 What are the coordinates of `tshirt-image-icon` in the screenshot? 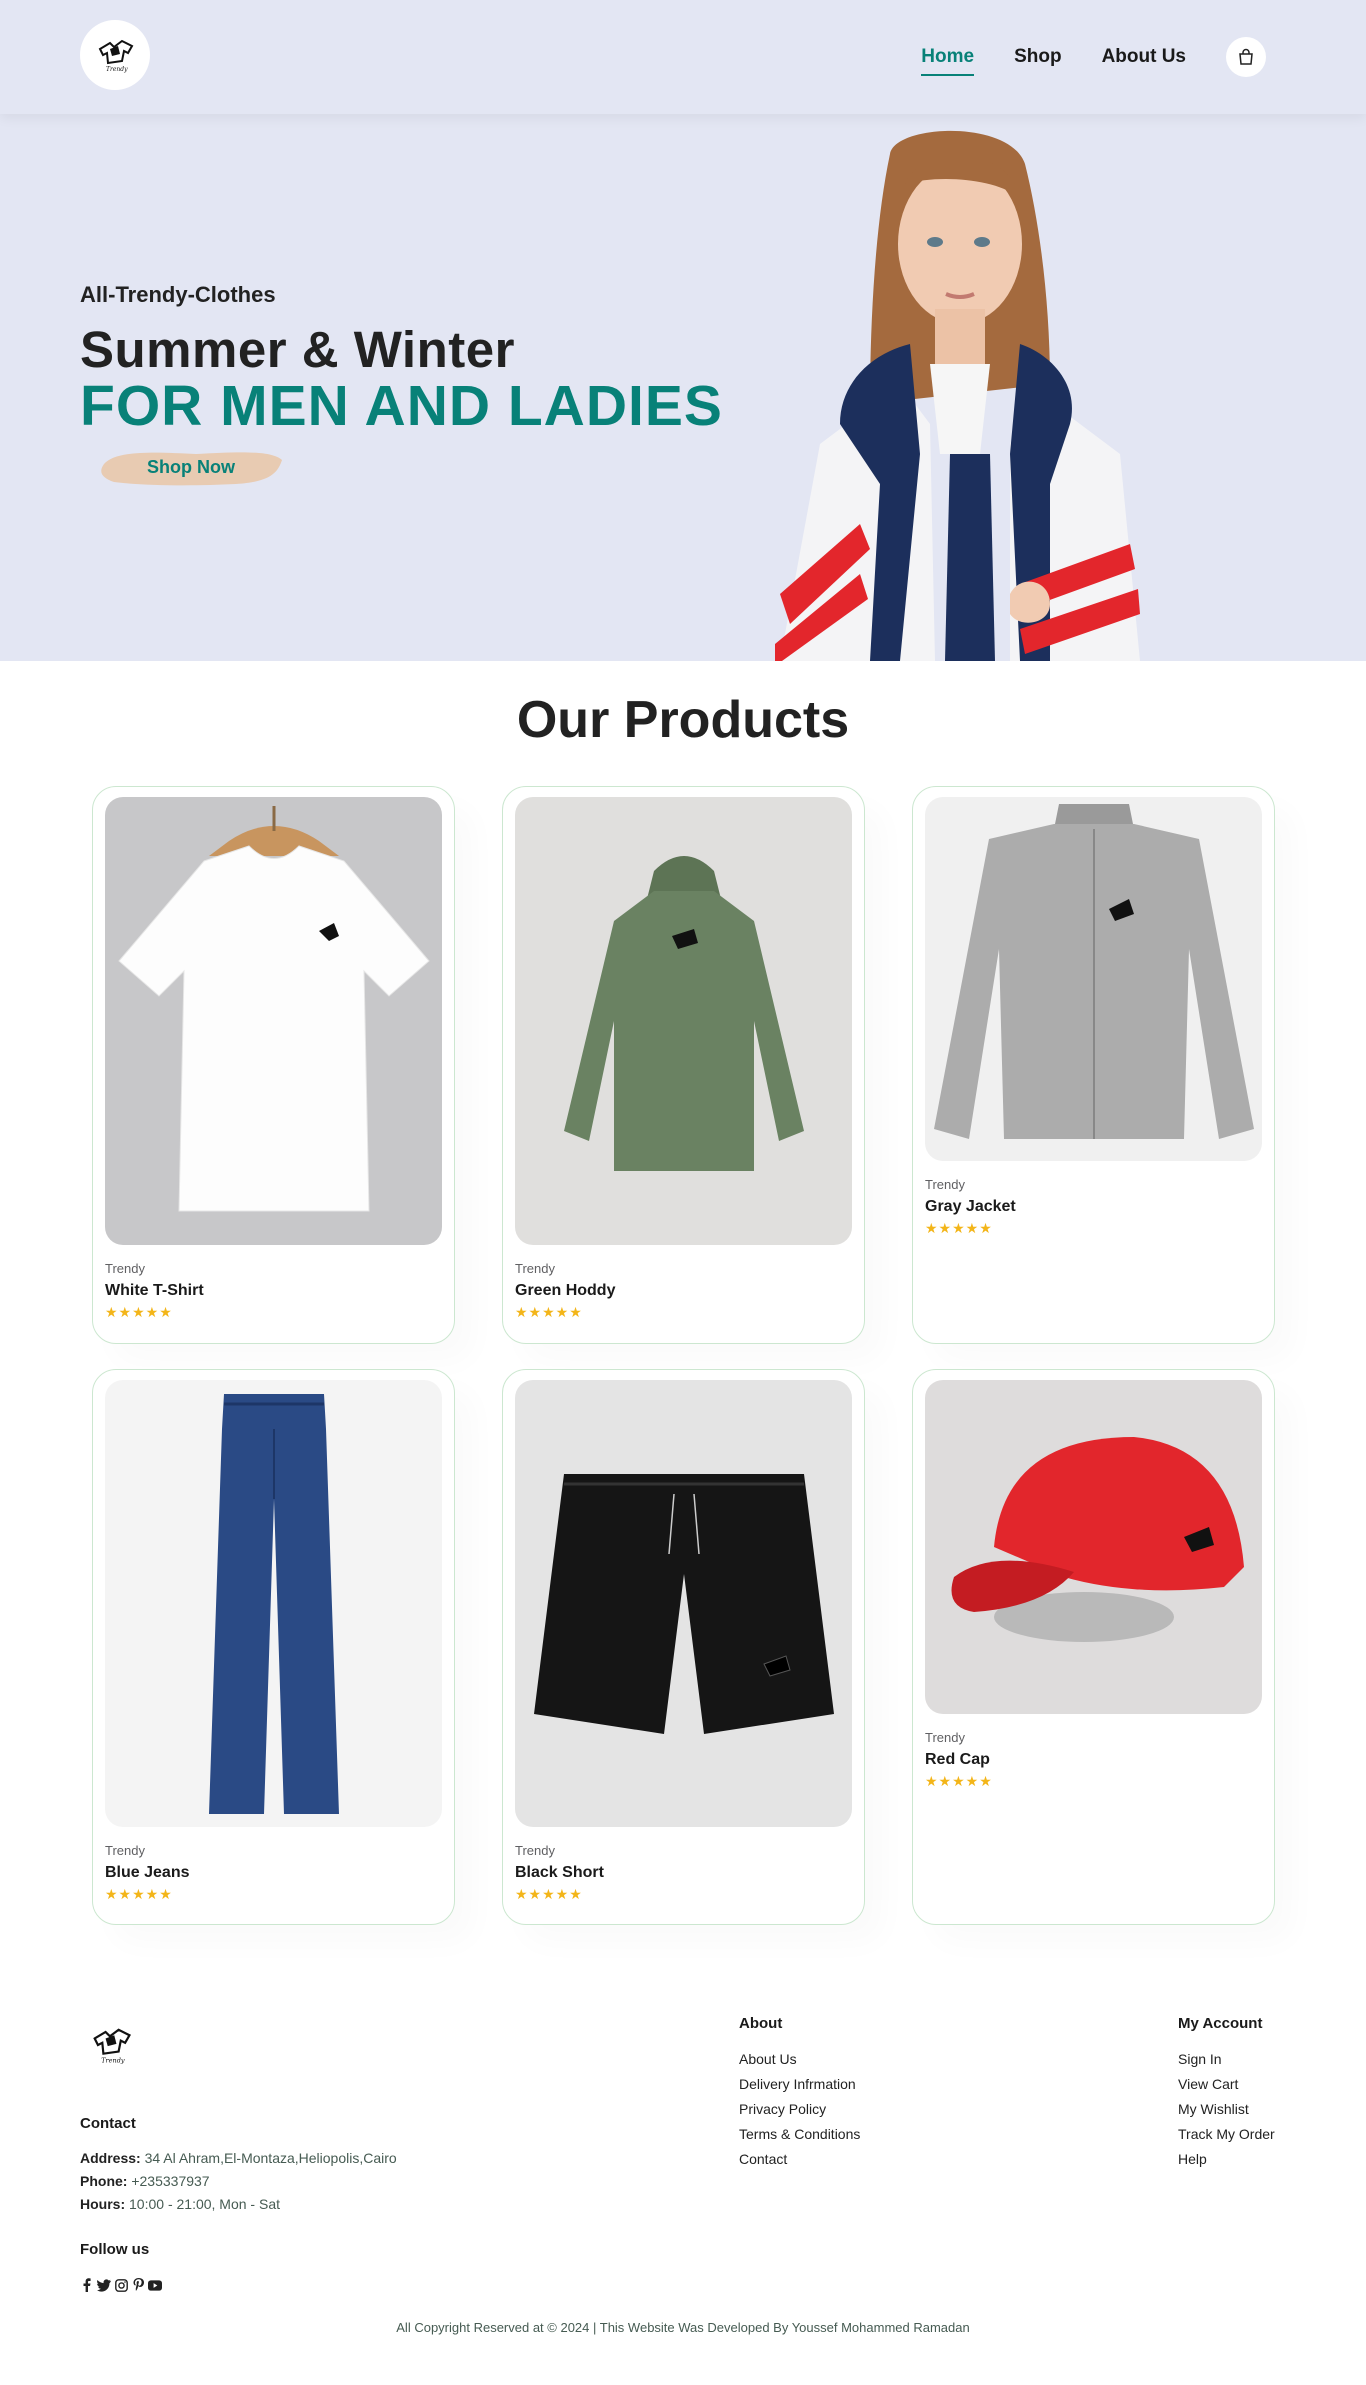 It's located at (273, 1009).